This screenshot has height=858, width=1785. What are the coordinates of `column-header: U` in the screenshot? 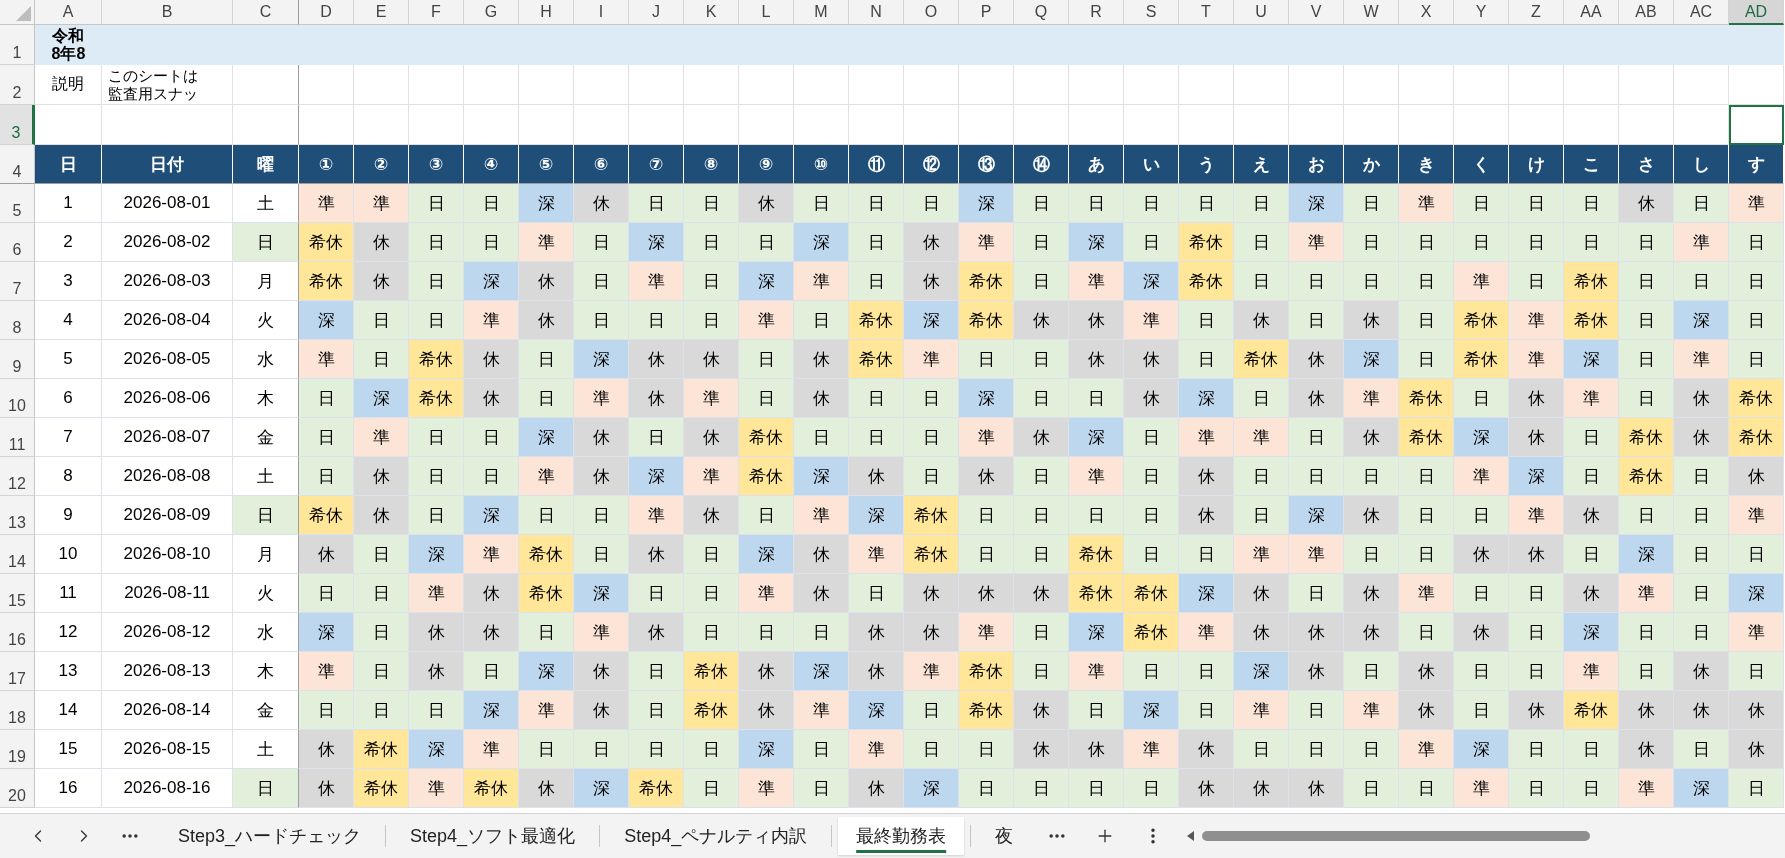 It's located at (1261, 12).